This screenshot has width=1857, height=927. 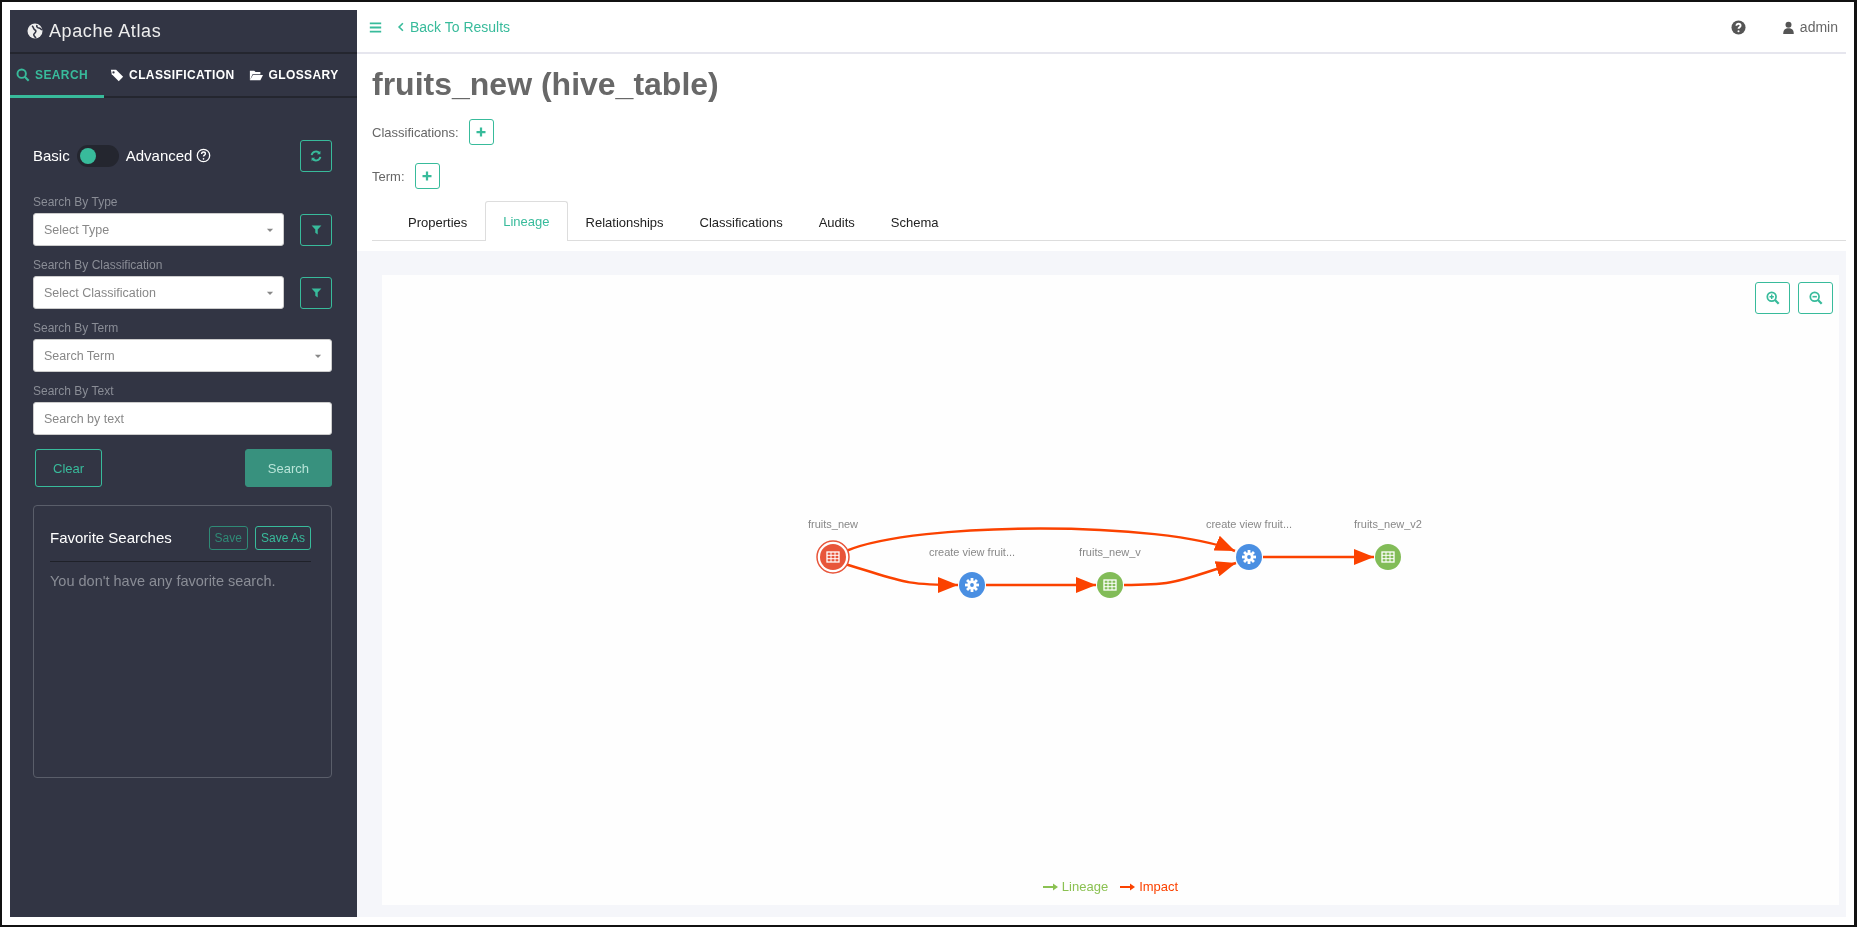 What do you see at coordinates (51, 155) in the screenshot?
I see `mode-label: Basic` at bounding box center [51, 155].